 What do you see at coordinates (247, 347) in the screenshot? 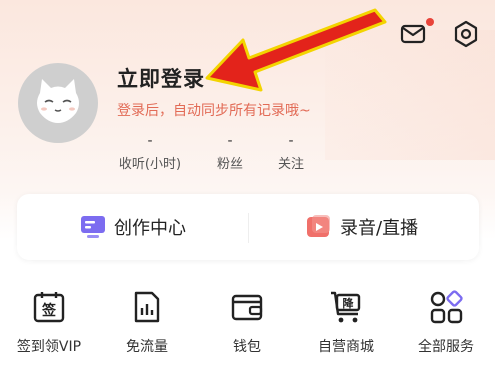
I see `quick-label: 钱包` at bounding box center [247, 347].